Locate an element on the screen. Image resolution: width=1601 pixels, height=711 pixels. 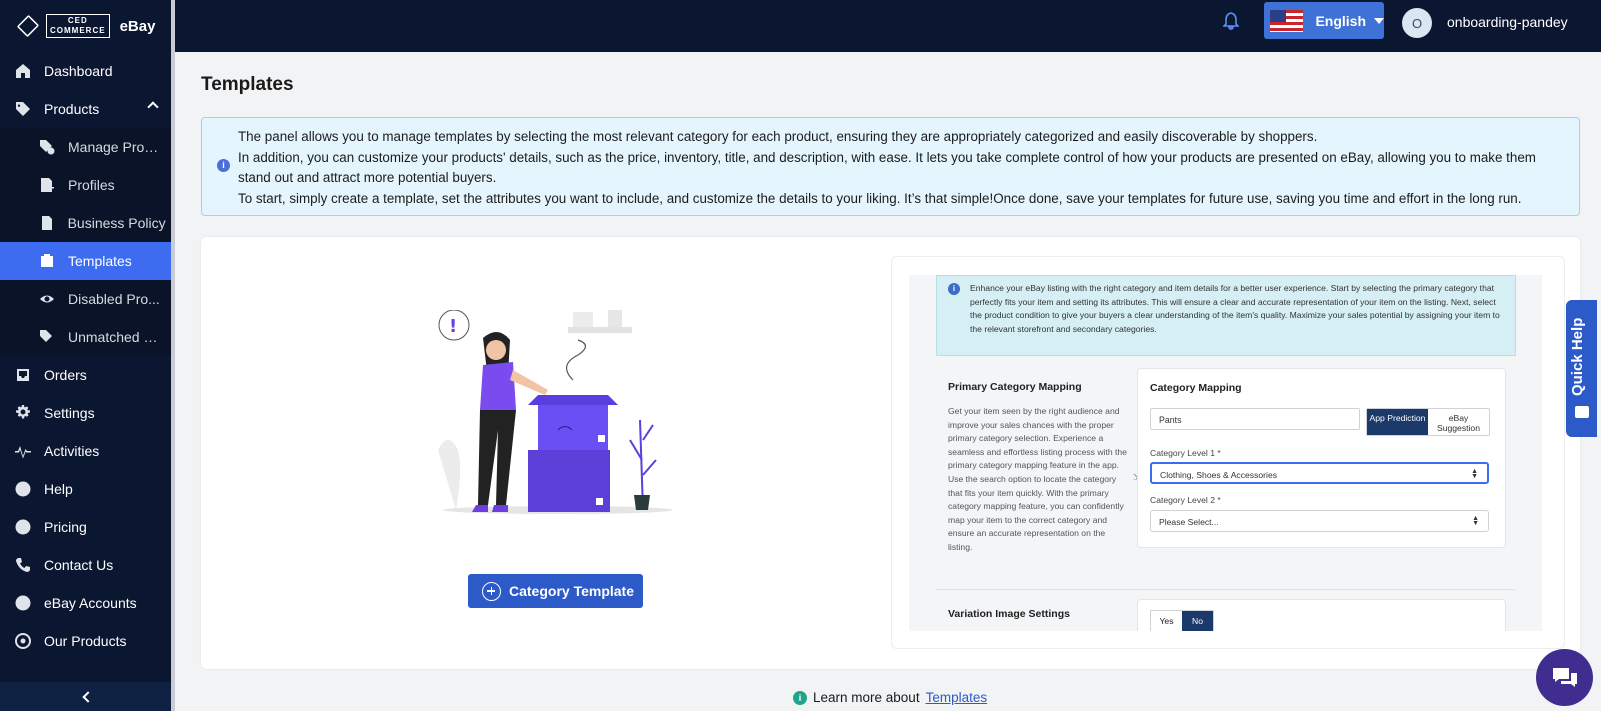
chat-icon is located at coordinates (1564, 677).